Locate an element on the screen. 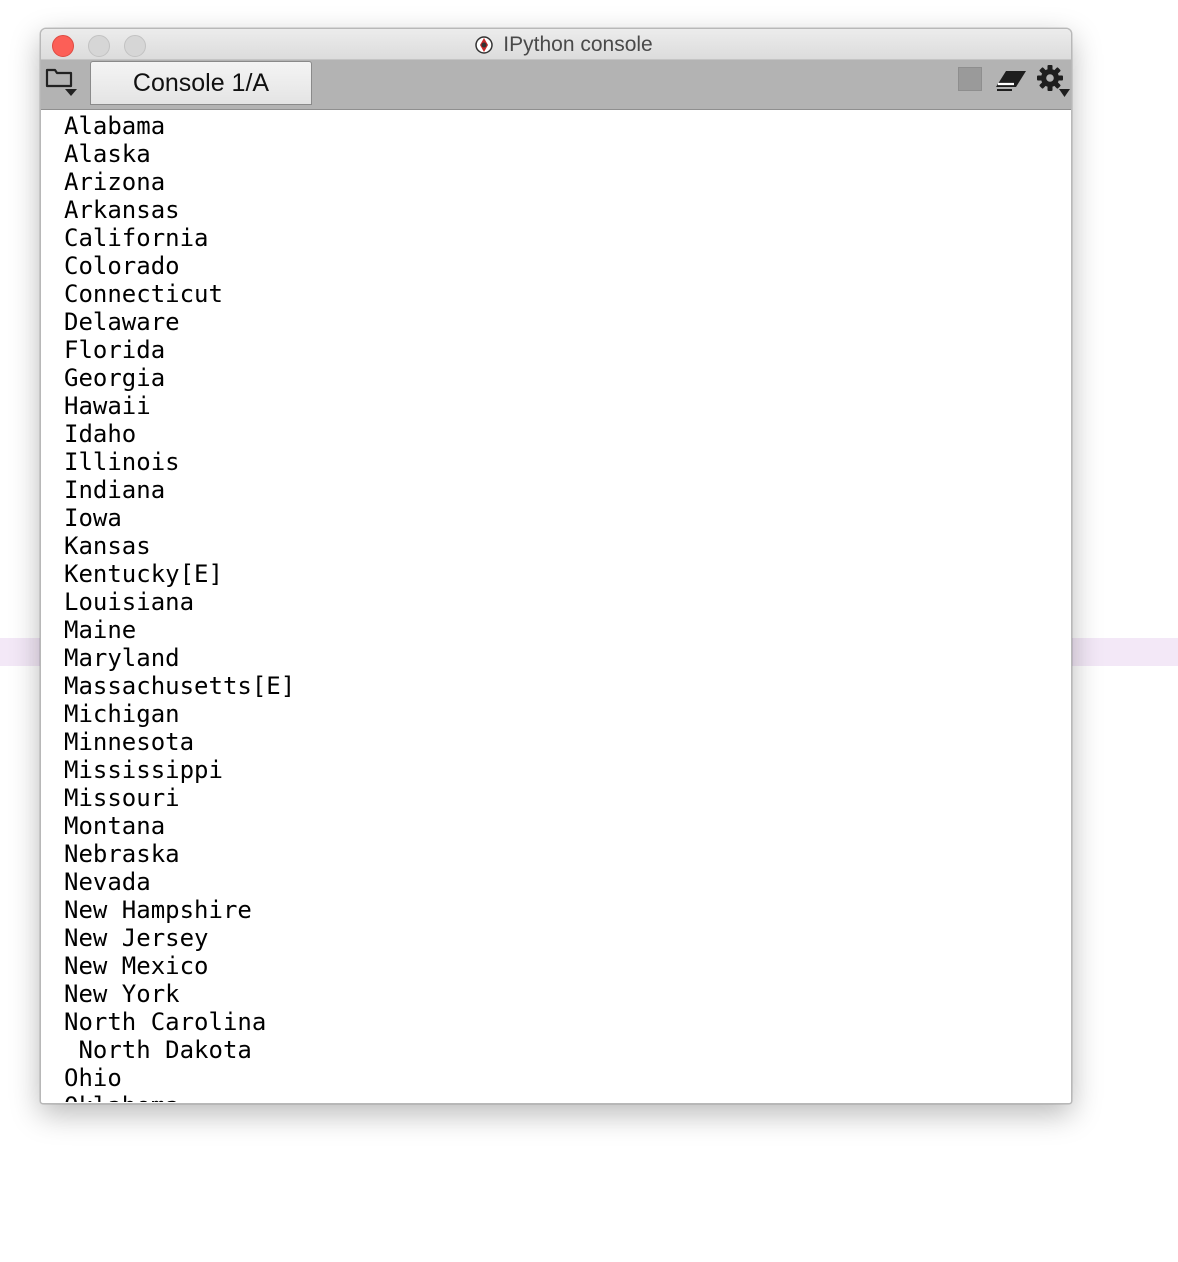  console-line: Georgia is located at coordinates (115, 378).